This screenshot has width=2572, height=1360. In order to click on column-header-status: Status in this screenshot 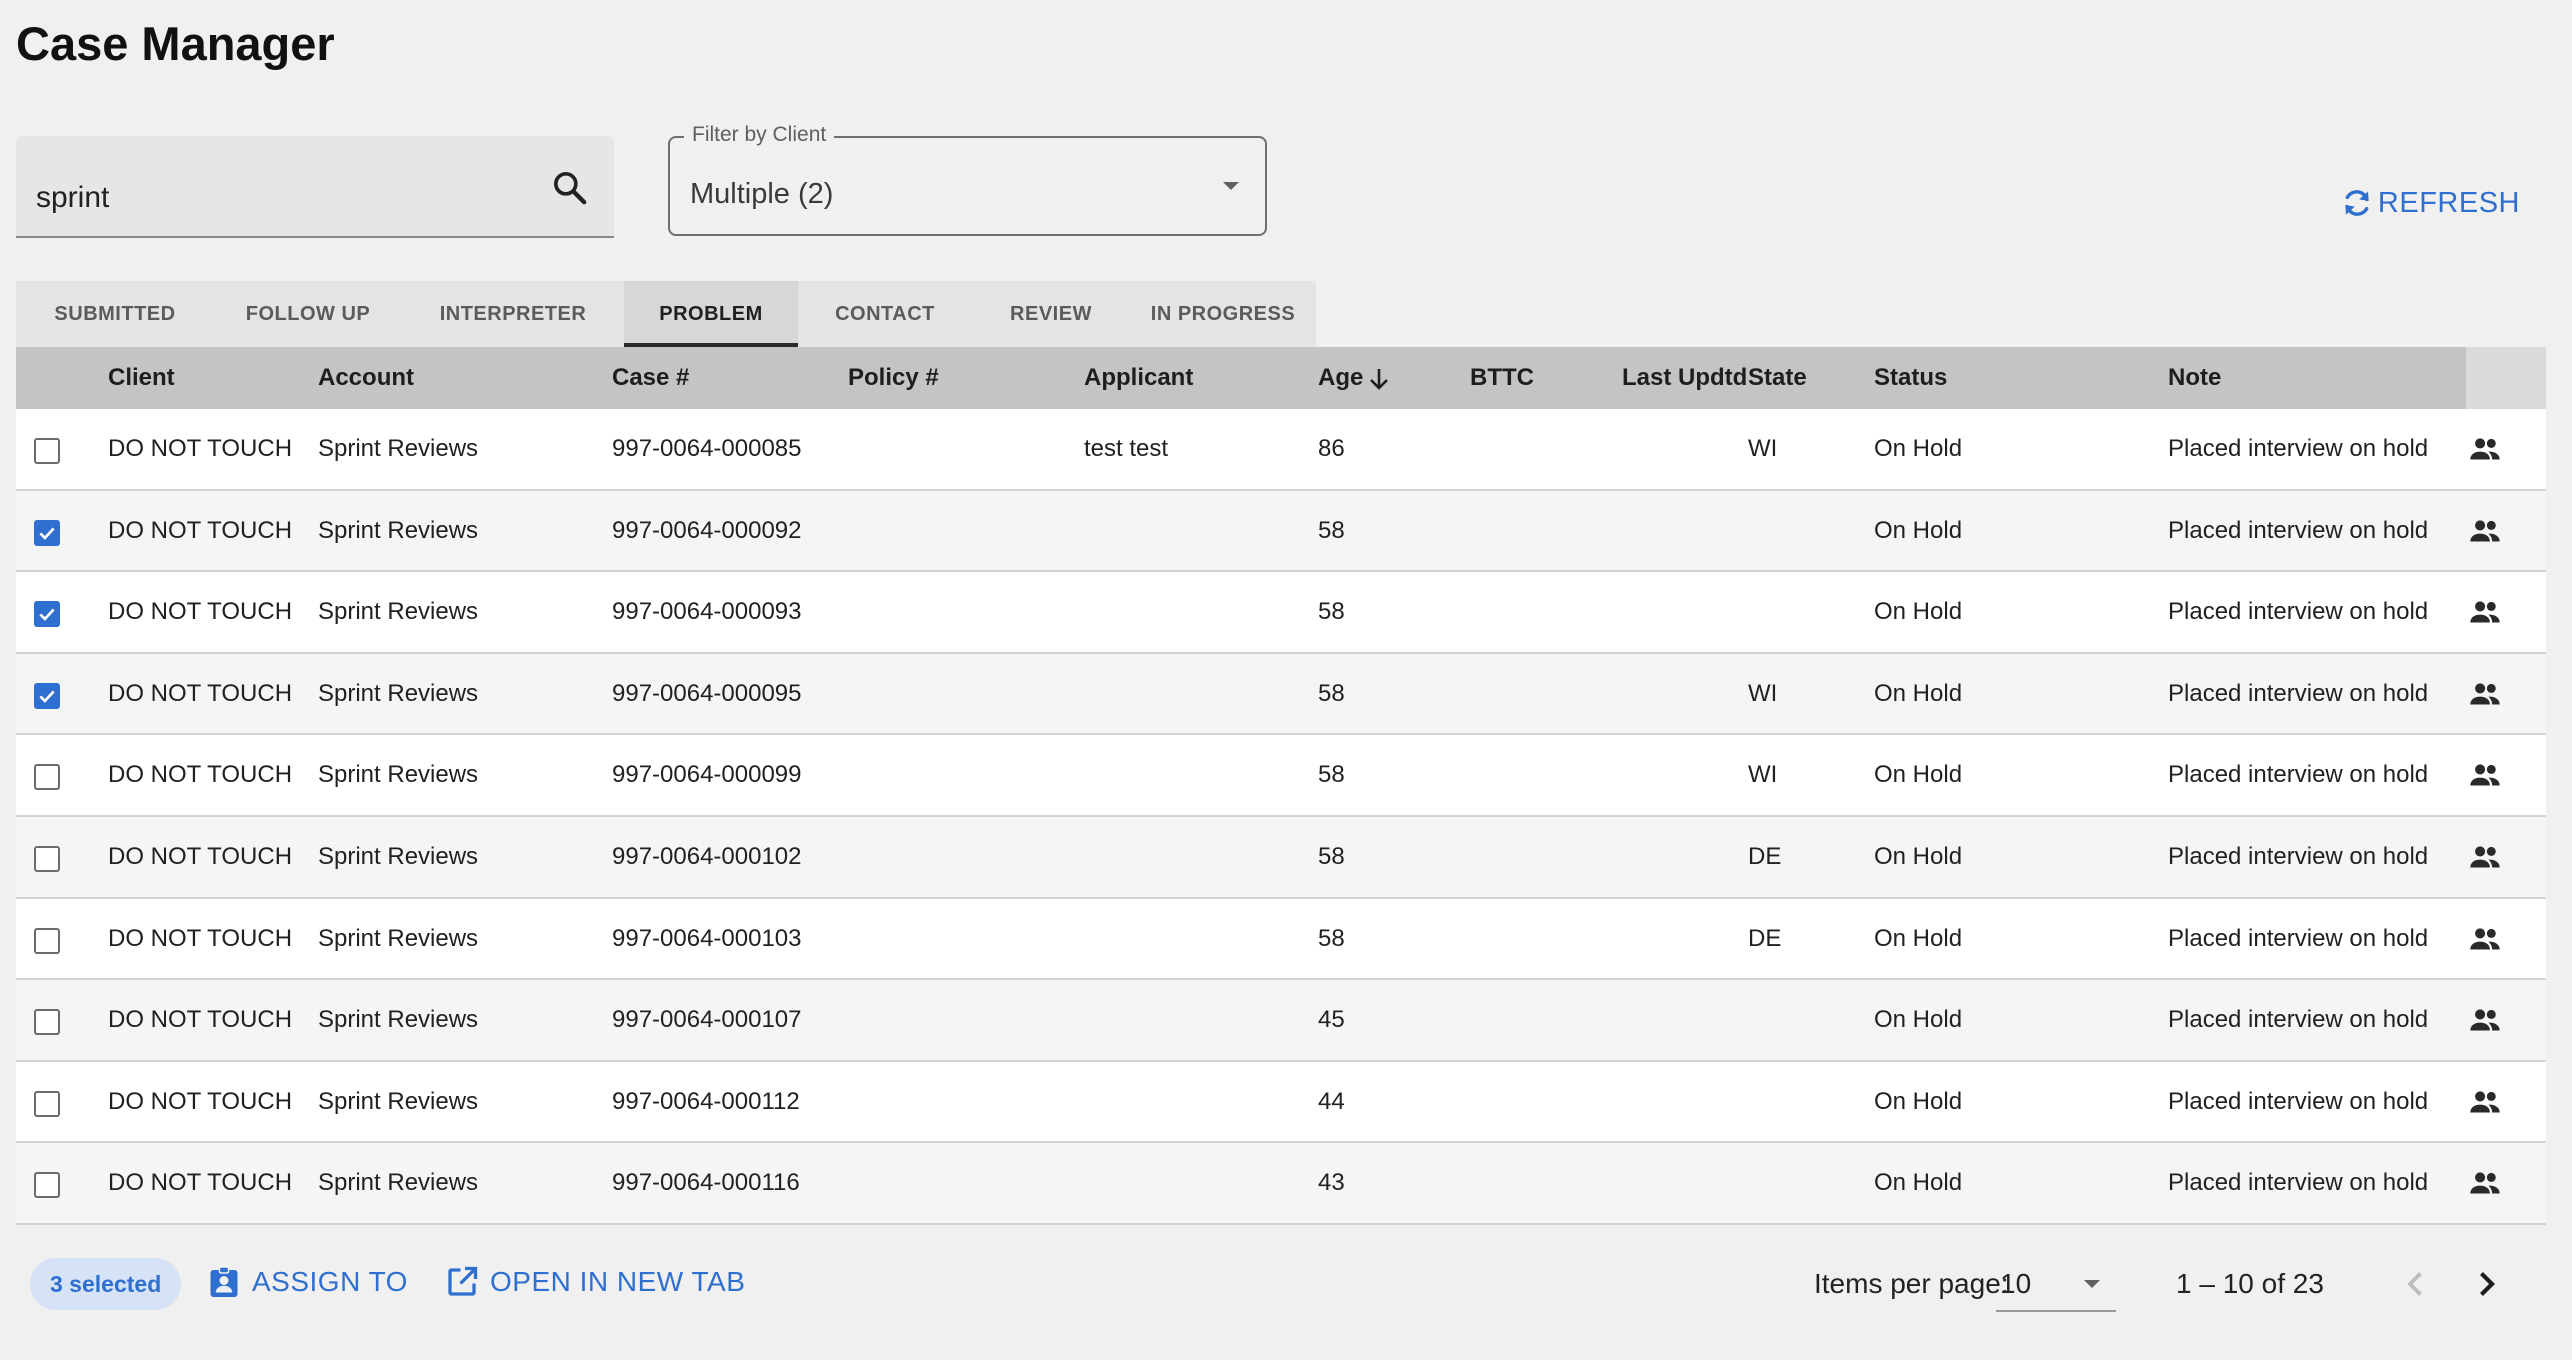, I will do `click(1910, 378)`.